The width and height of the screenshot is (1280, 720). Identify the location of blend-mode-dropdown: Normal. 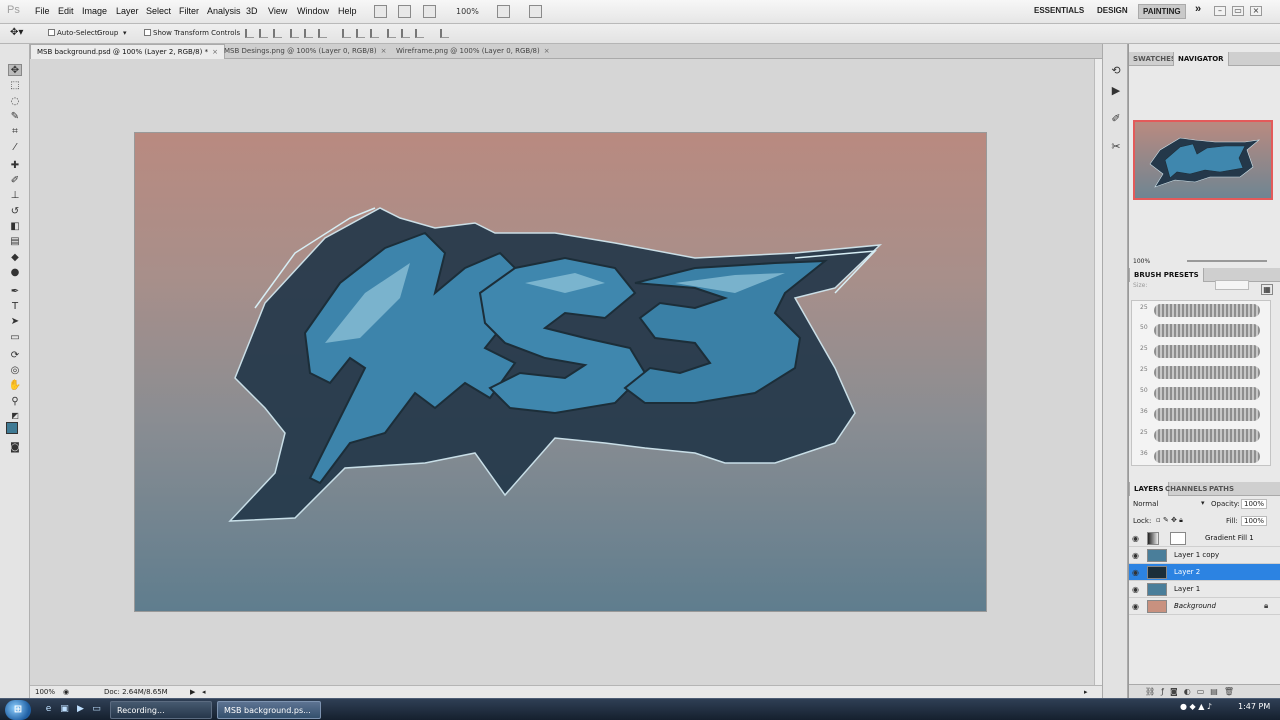
(1145, 504).